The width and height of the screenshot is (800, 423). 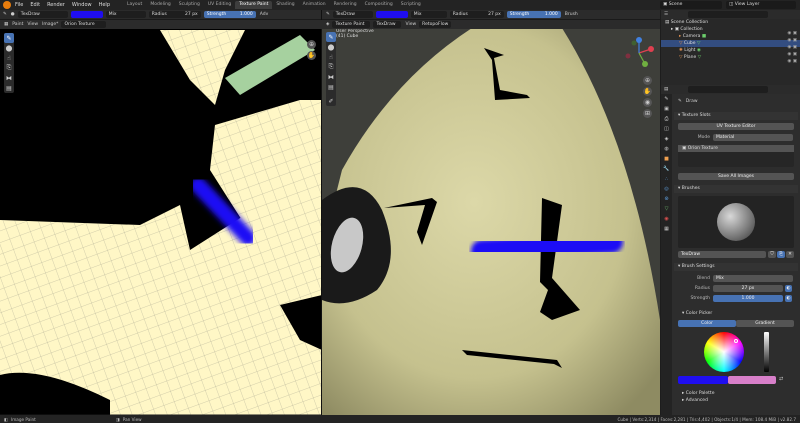 What do you see at coordinates (783, 380) in the screenshot?
I see `swap-colors-icon: ⇄` at bounding box center [783, 380].